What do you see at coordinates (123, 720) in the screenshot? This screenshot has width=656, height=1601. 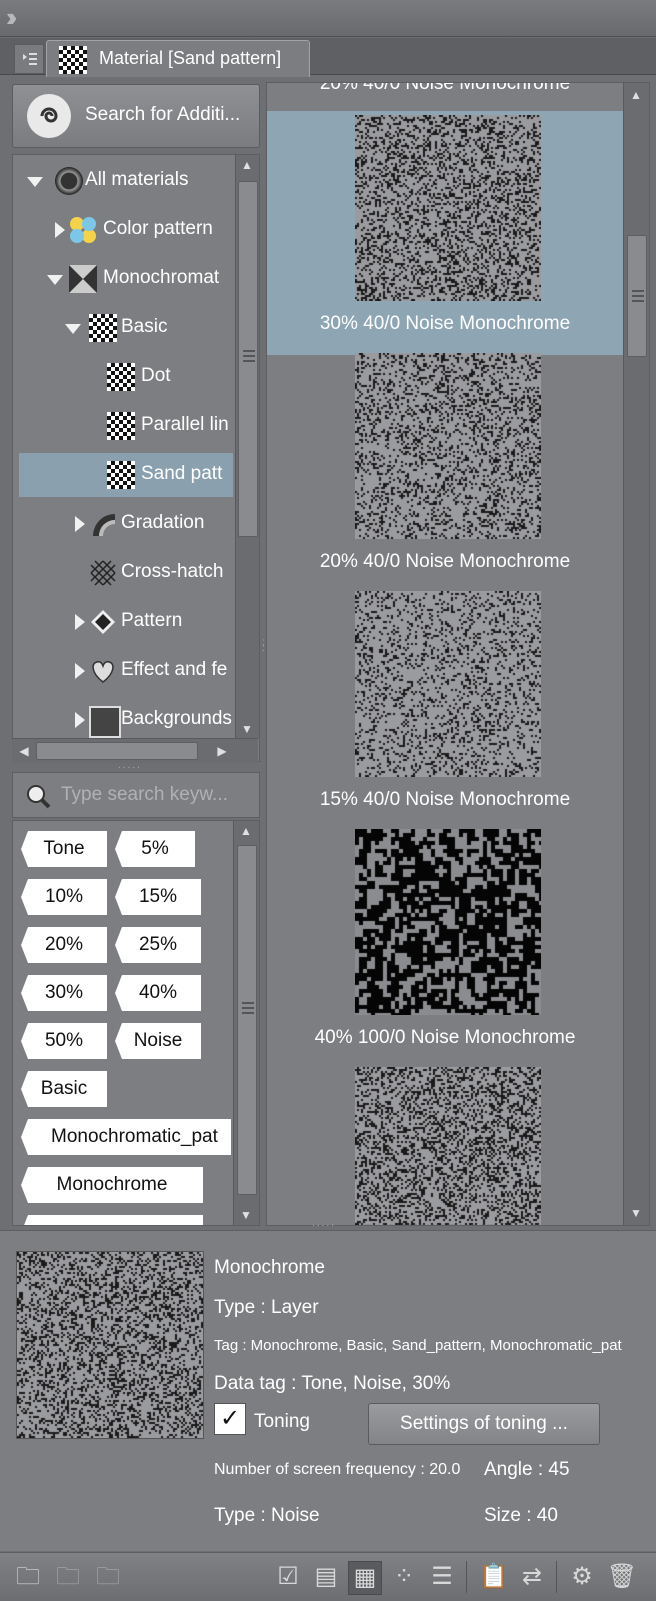 I see `tree-item-backgrounds: Backgrounds` at bounding box center [123, 720].